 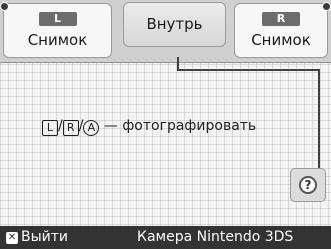 I want to click on bottom-bar: ✕ Выйти Камера Nintendo 3DS, so click(x=165, y=237).